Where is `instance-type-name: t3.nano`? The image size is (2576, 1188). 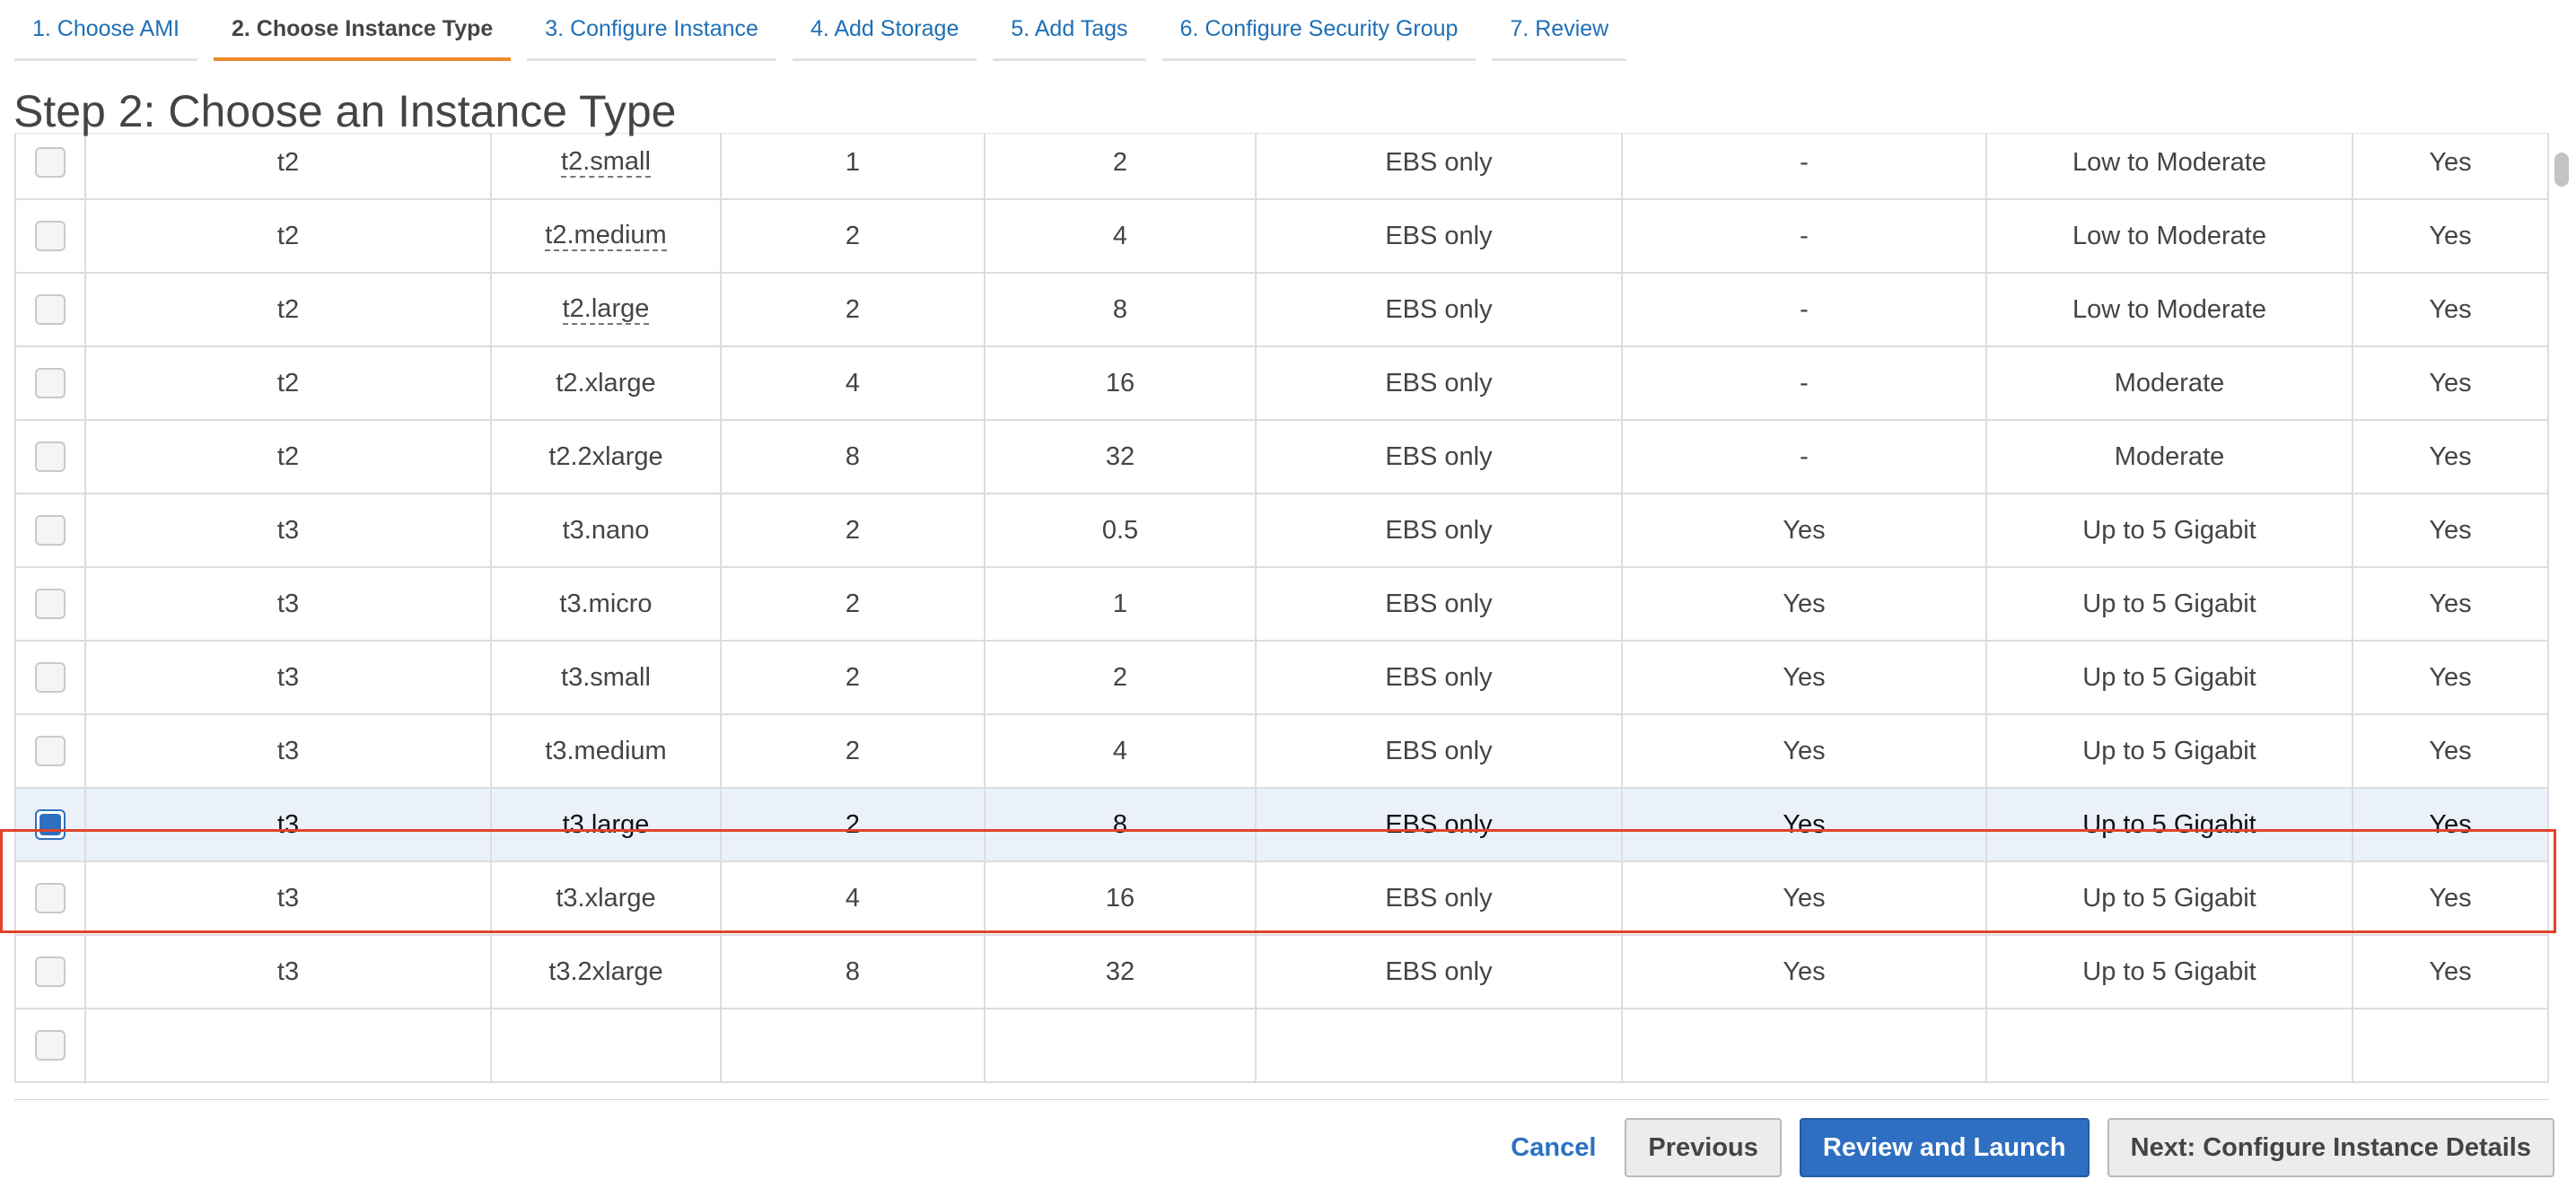 instance-type-name: t3.nano is located at coordinates (606, 530).